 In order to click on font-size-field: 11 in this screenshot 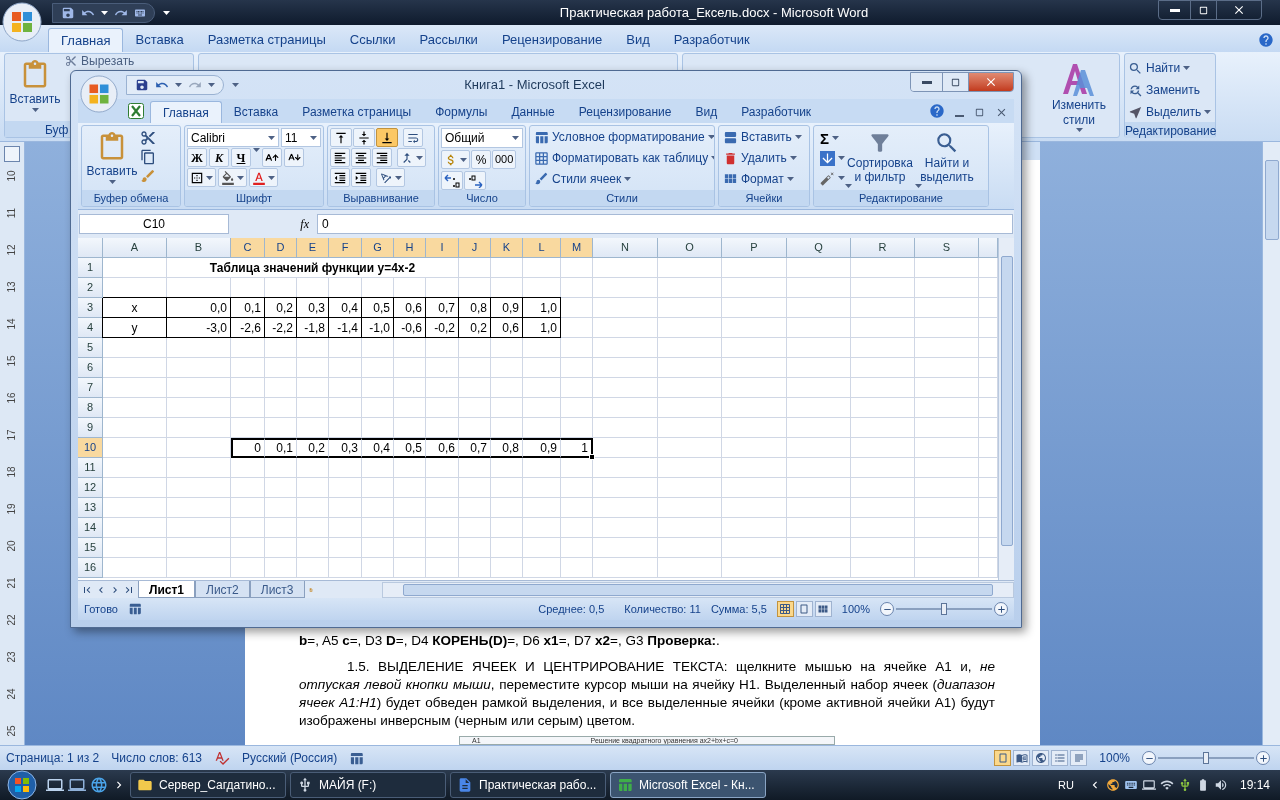, I will do `click(301, 137)`.